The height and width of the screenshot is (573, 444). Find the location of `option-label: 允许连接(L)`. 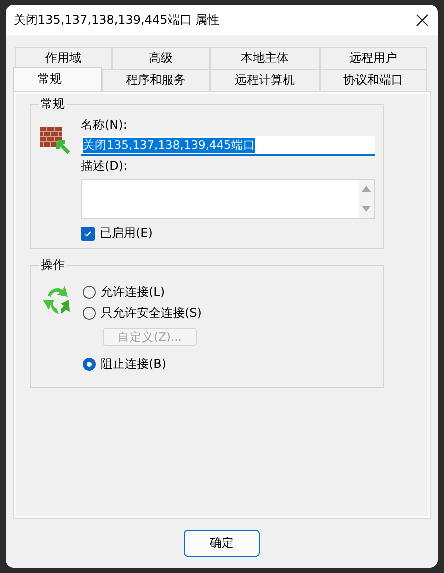

option-label: 允许连接(L) is located at coordinates (133, 292).